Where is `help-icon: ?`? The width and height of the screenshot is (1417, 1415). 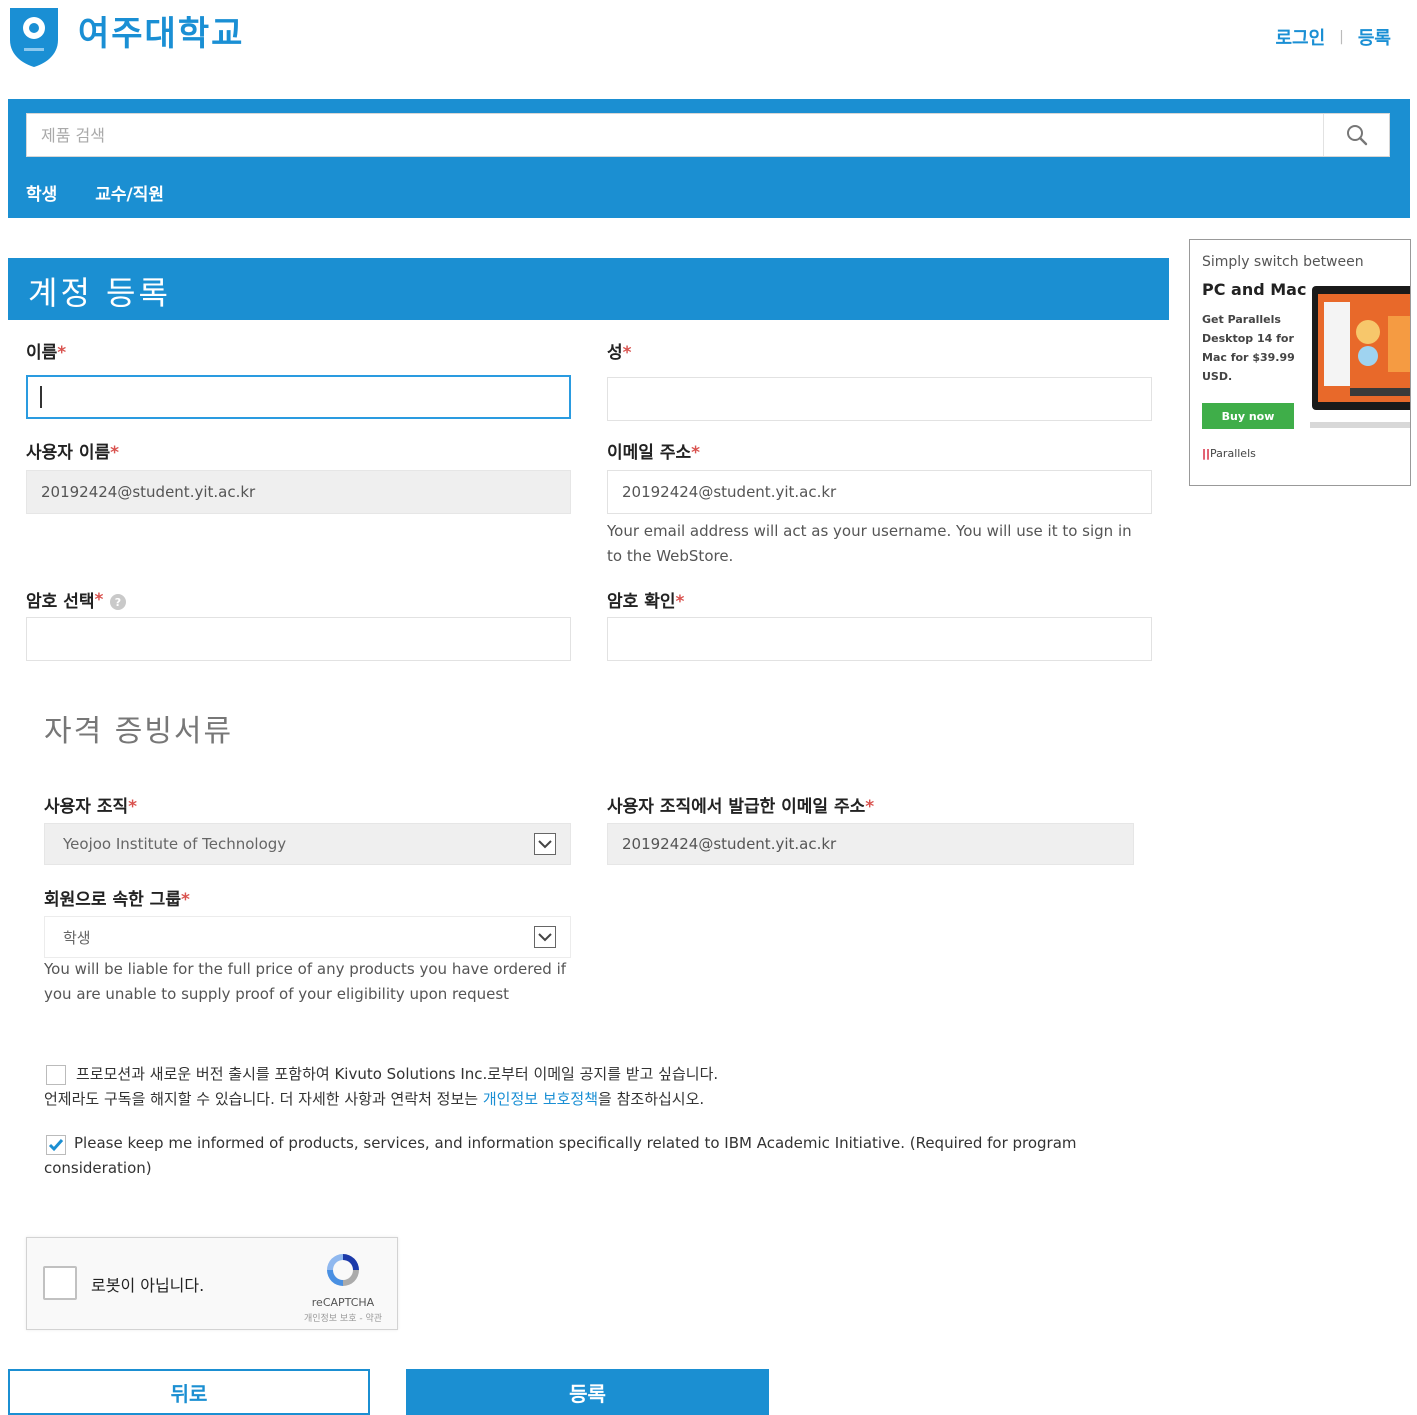
help-icon: ? is located at coordinates (118, 602).